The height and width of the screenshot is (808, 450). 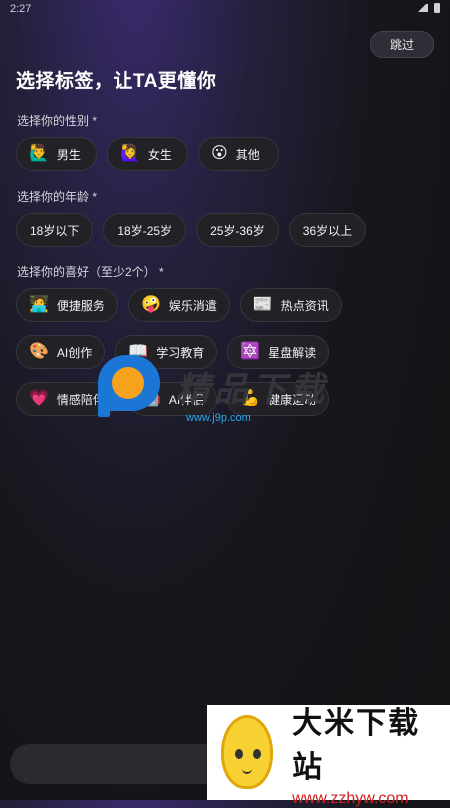 What do you see at coordinates (134, 386) in the screenshot?
I see `j9p-logo-icon` at bounding box center [134, 386].